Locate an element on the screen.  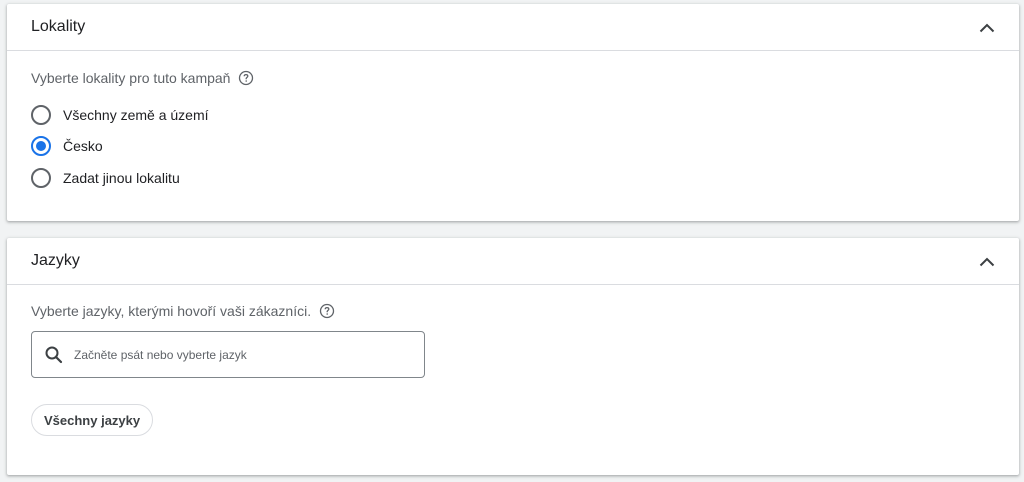
search-icon is located at coordinates (54, 354).